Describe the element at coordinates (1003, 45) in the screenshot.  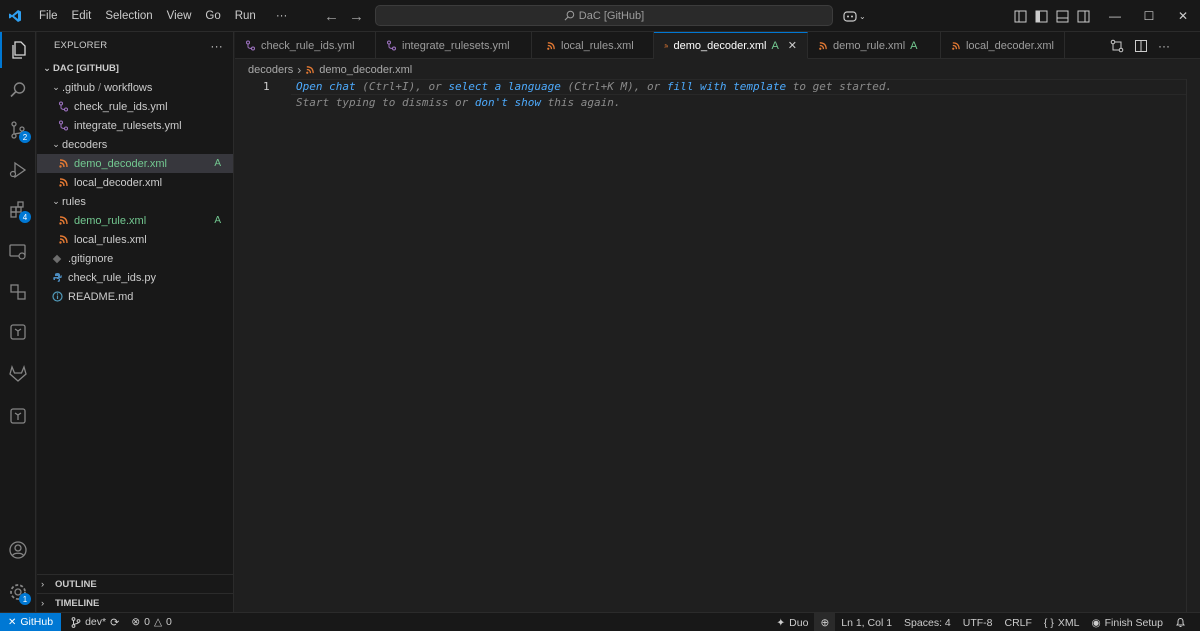
I see `tab-local-decoder-xml: local_decoder.xml` at that location.